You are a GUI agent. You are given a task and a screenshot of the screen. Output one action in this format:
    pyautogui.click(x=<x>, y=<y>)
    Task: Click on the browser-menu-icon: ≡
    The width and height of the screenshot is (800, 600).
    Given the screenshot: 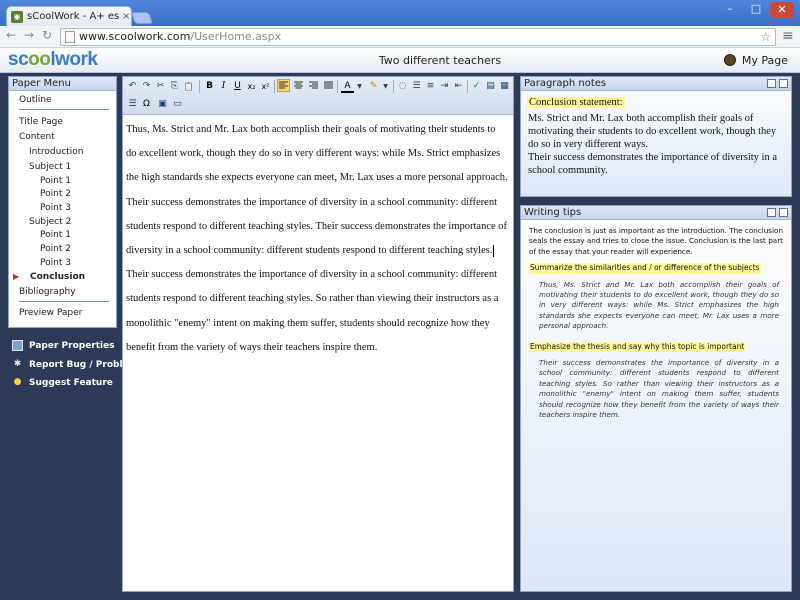 What is the action you would take?
    pyautogui.click(x=788, y=36)
    